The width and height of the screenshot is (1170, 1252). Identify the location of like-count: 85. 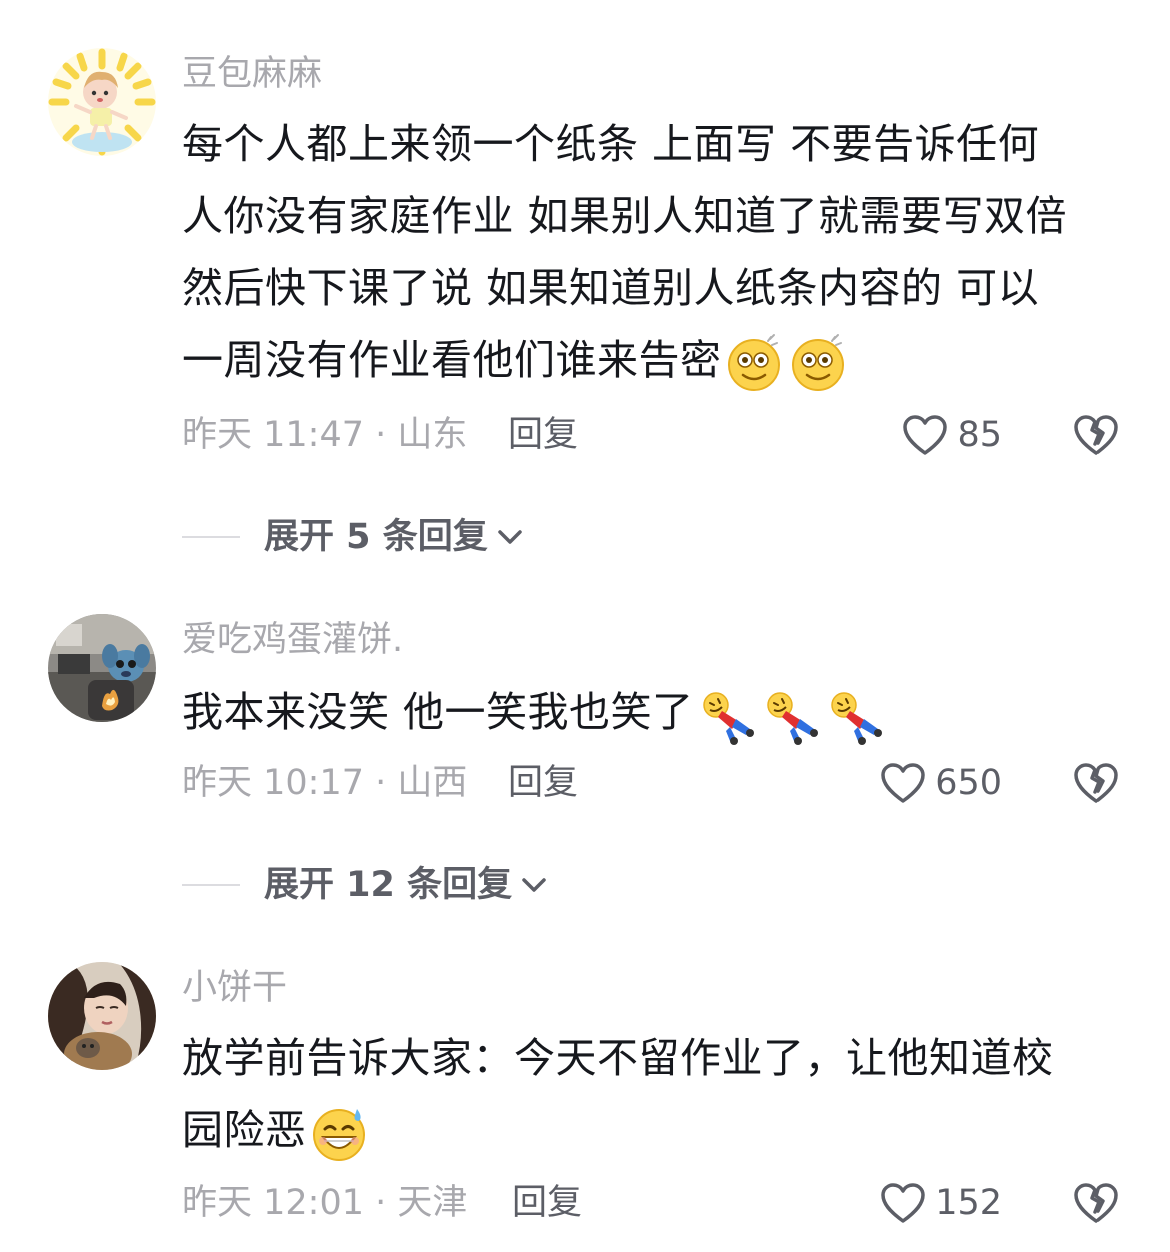
(979, 435).